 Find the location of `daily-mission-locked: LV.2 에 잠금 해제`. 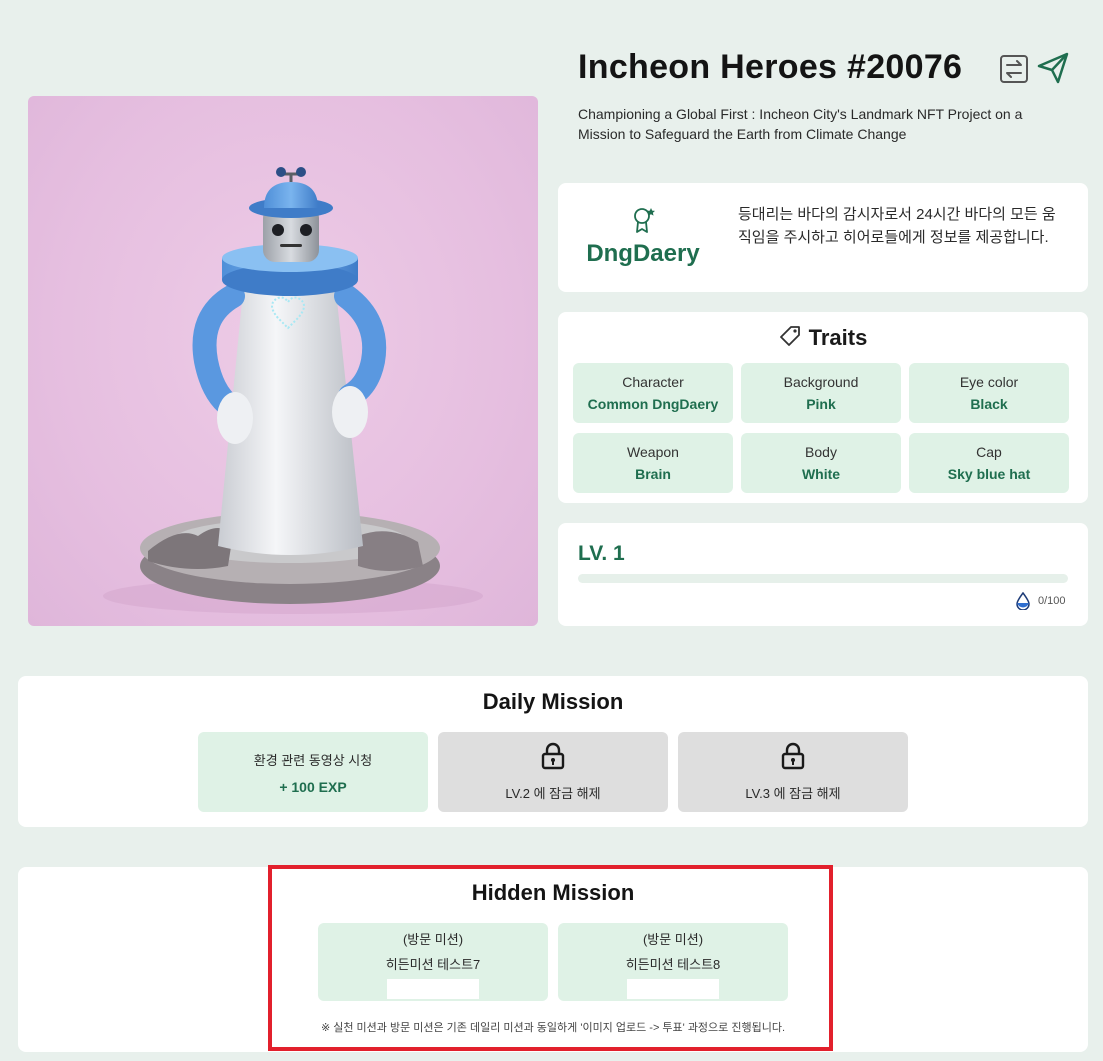

daily-mission-locked: LV.2 에 잠금 해제 is located at coordinates (553, 772).